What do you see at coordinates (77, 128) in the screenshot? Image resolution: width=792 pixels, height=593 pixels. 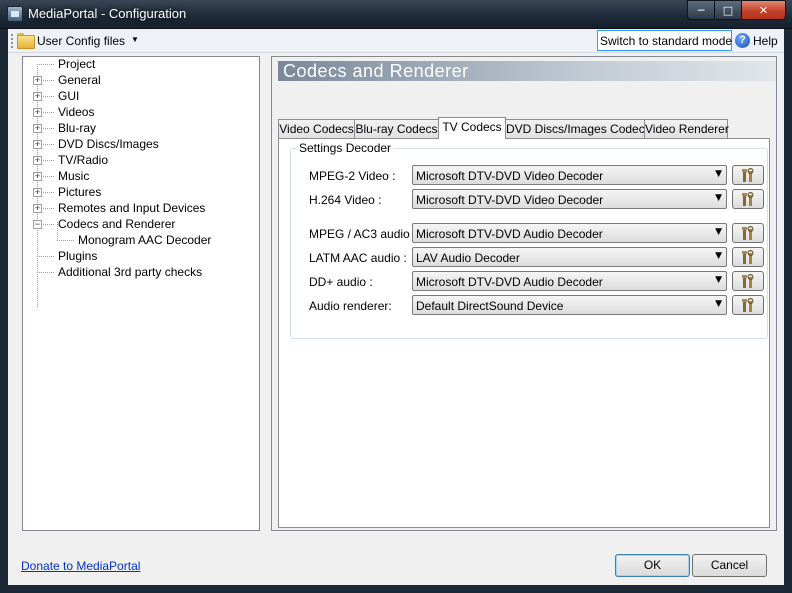 I see `tree-item-label: Blu-ray` at bounding box center [77, 128].